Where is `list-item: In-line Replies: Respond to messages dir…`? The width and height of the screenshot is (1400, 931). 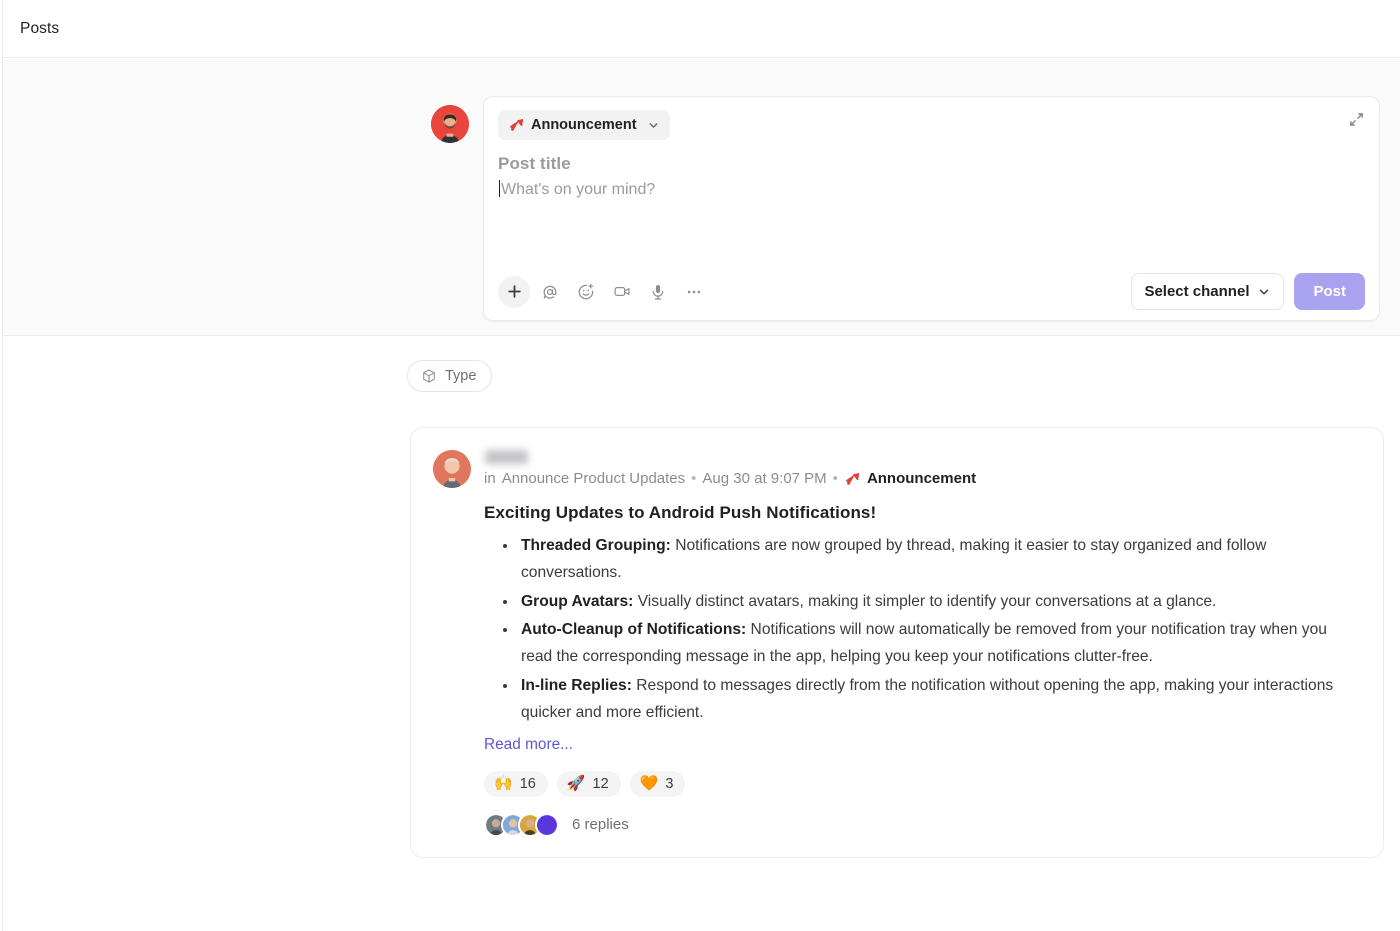
list-item: In-line Replies: Respond to messages dir… is located at coordinates (939, 700).